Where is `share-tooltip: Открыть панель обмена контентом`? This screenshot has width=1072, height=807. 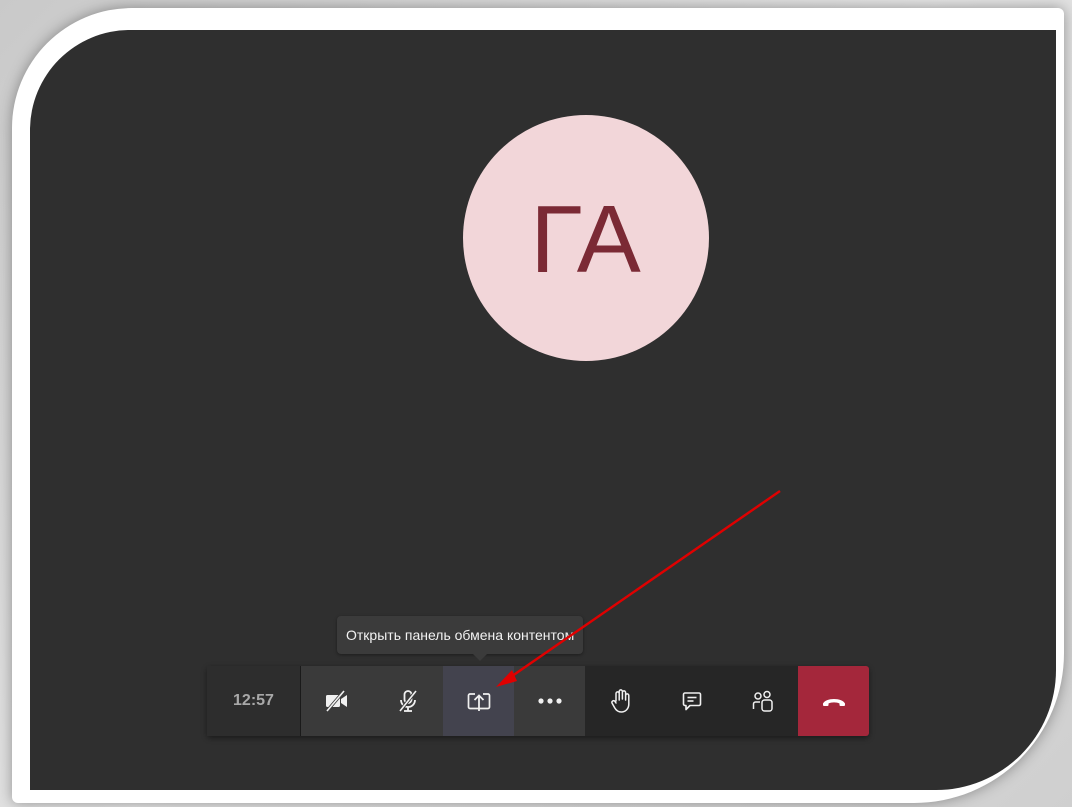 share-tooltip: Открыть панель обмена контентом is located at coordinates (460, 638).